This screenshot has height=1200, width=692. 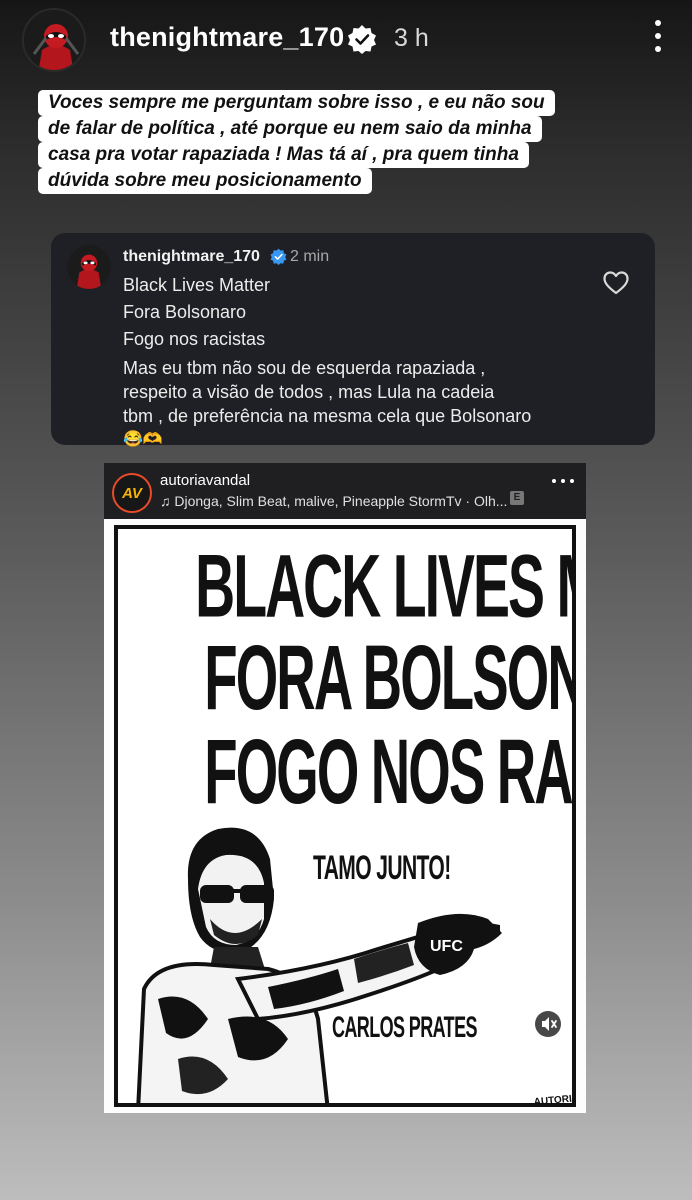 What do you see at coordinates (658, 36) in the screenshot?
I see `more-vertical-icon` at bounding box center [658, 36].